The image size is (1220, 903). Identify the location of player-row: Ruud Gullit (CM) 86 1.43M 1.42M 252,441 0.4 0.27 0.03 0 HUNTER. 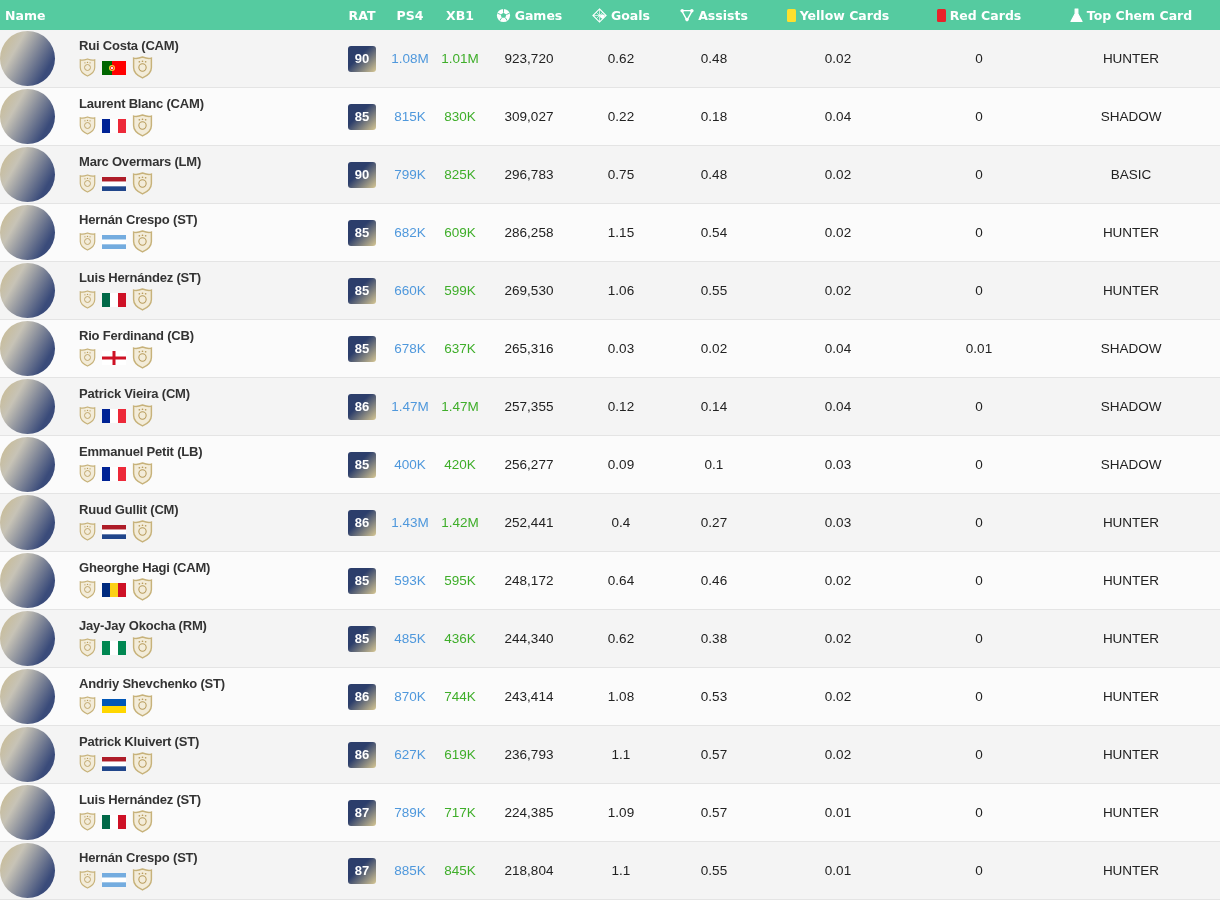
(610, 523).